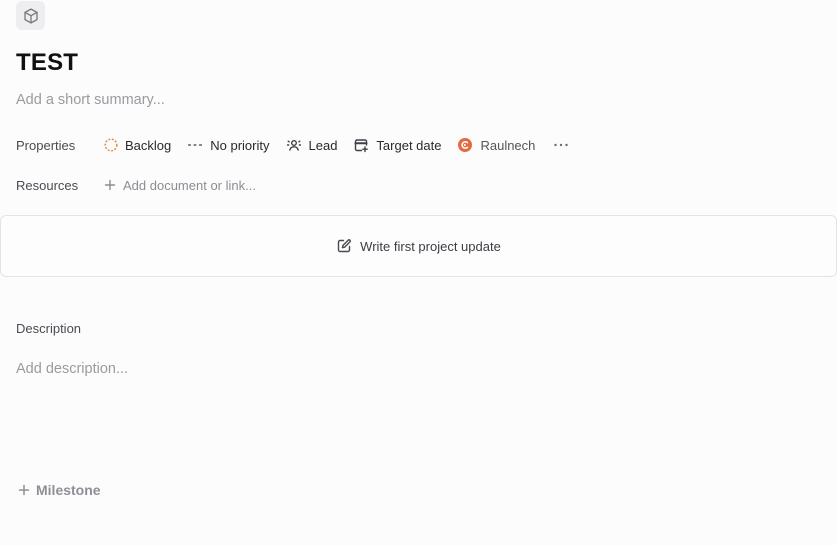  I want to click on lead-property: Lead, so click(312, 145).